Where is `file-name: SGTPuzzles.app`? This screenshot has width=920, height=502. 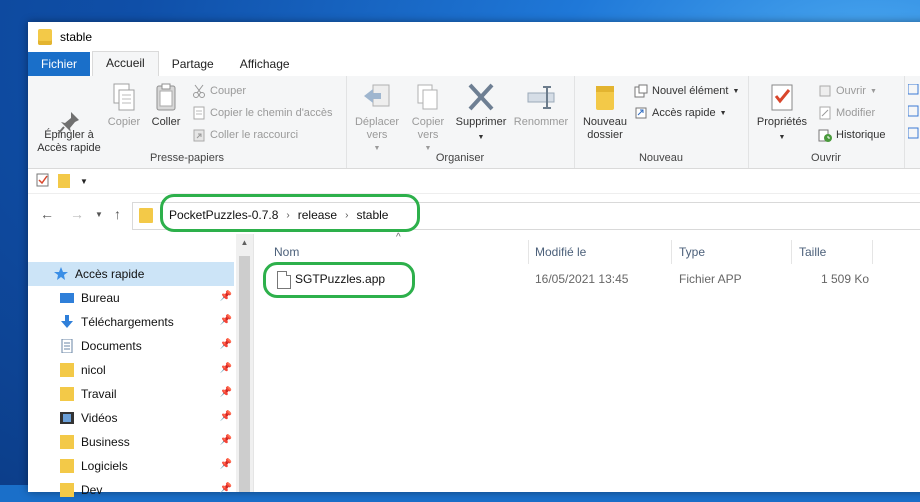
file-name: SGTPuzzles.app is located at coordinates (340, 279).